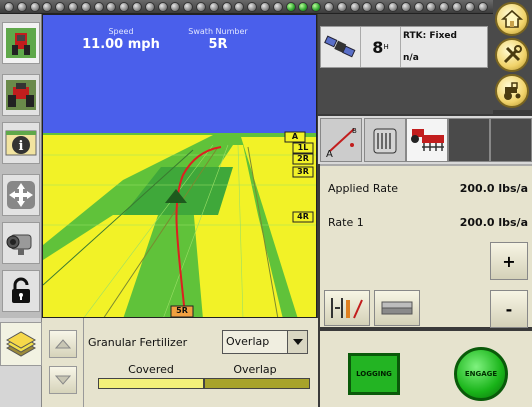 The image size is (532, 407). I want to click on boom-control-button, so click(397, 308).